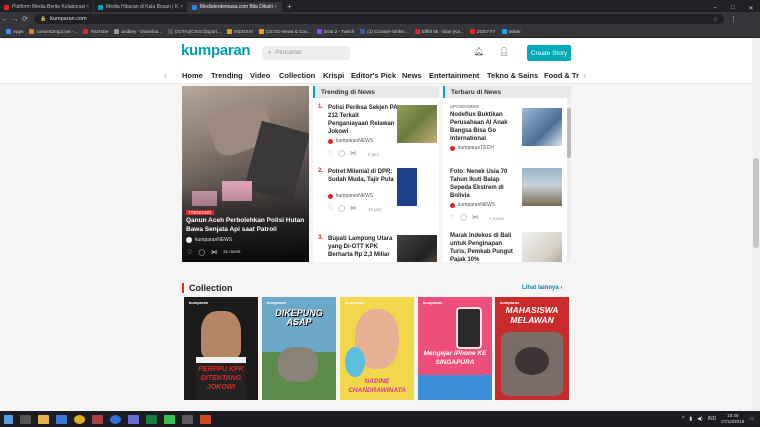 The height and width of the screenshot is (427, 760). I want to click on edge-icon, so click(115, 419).